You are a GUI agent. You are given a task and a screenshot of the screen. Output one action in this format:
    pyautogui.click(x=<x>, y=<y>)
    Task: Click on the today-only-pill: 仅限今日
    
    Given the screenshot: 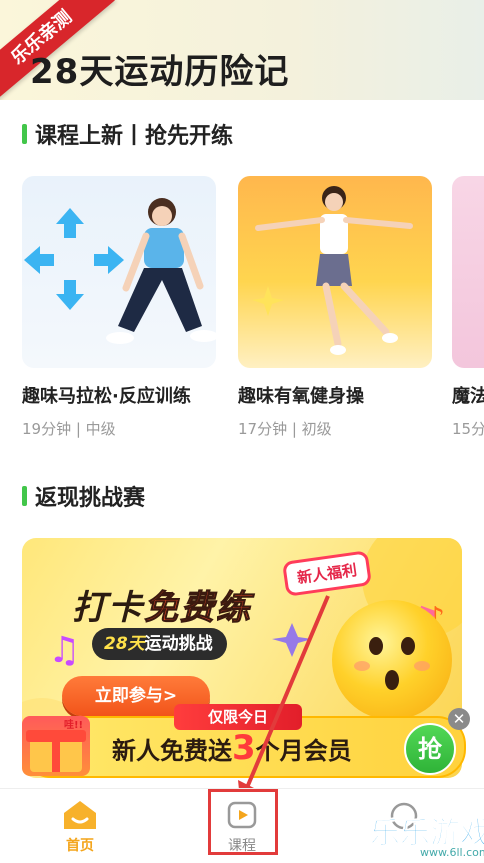 What is the action you would take?
    pyautogui.click(x=238, y=717)
    